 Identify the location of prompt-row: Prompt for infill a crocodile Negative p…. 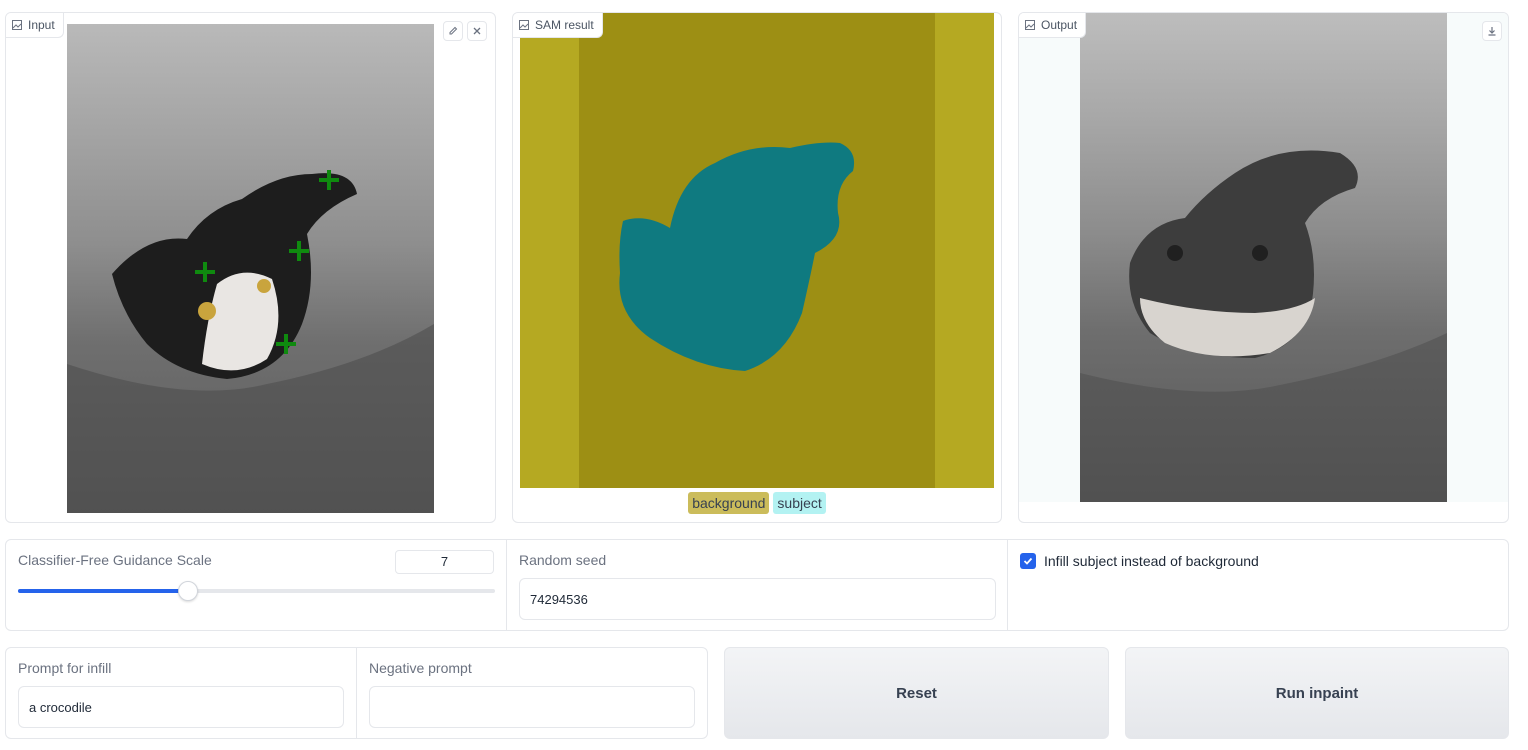
(356, 693).